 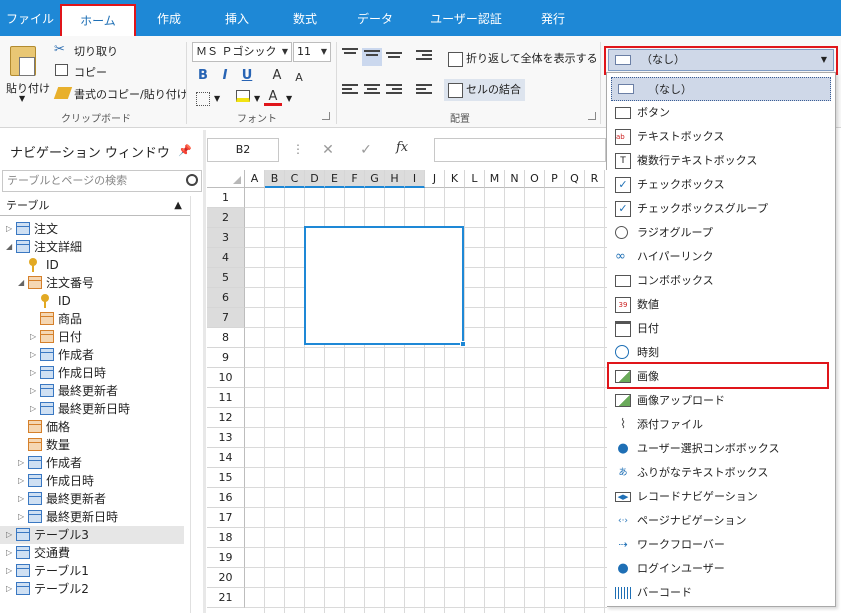 What do you see at coordinates (226, 218) in the screenshot?
I see `row-header: 2` at bounding box center [226, 218].